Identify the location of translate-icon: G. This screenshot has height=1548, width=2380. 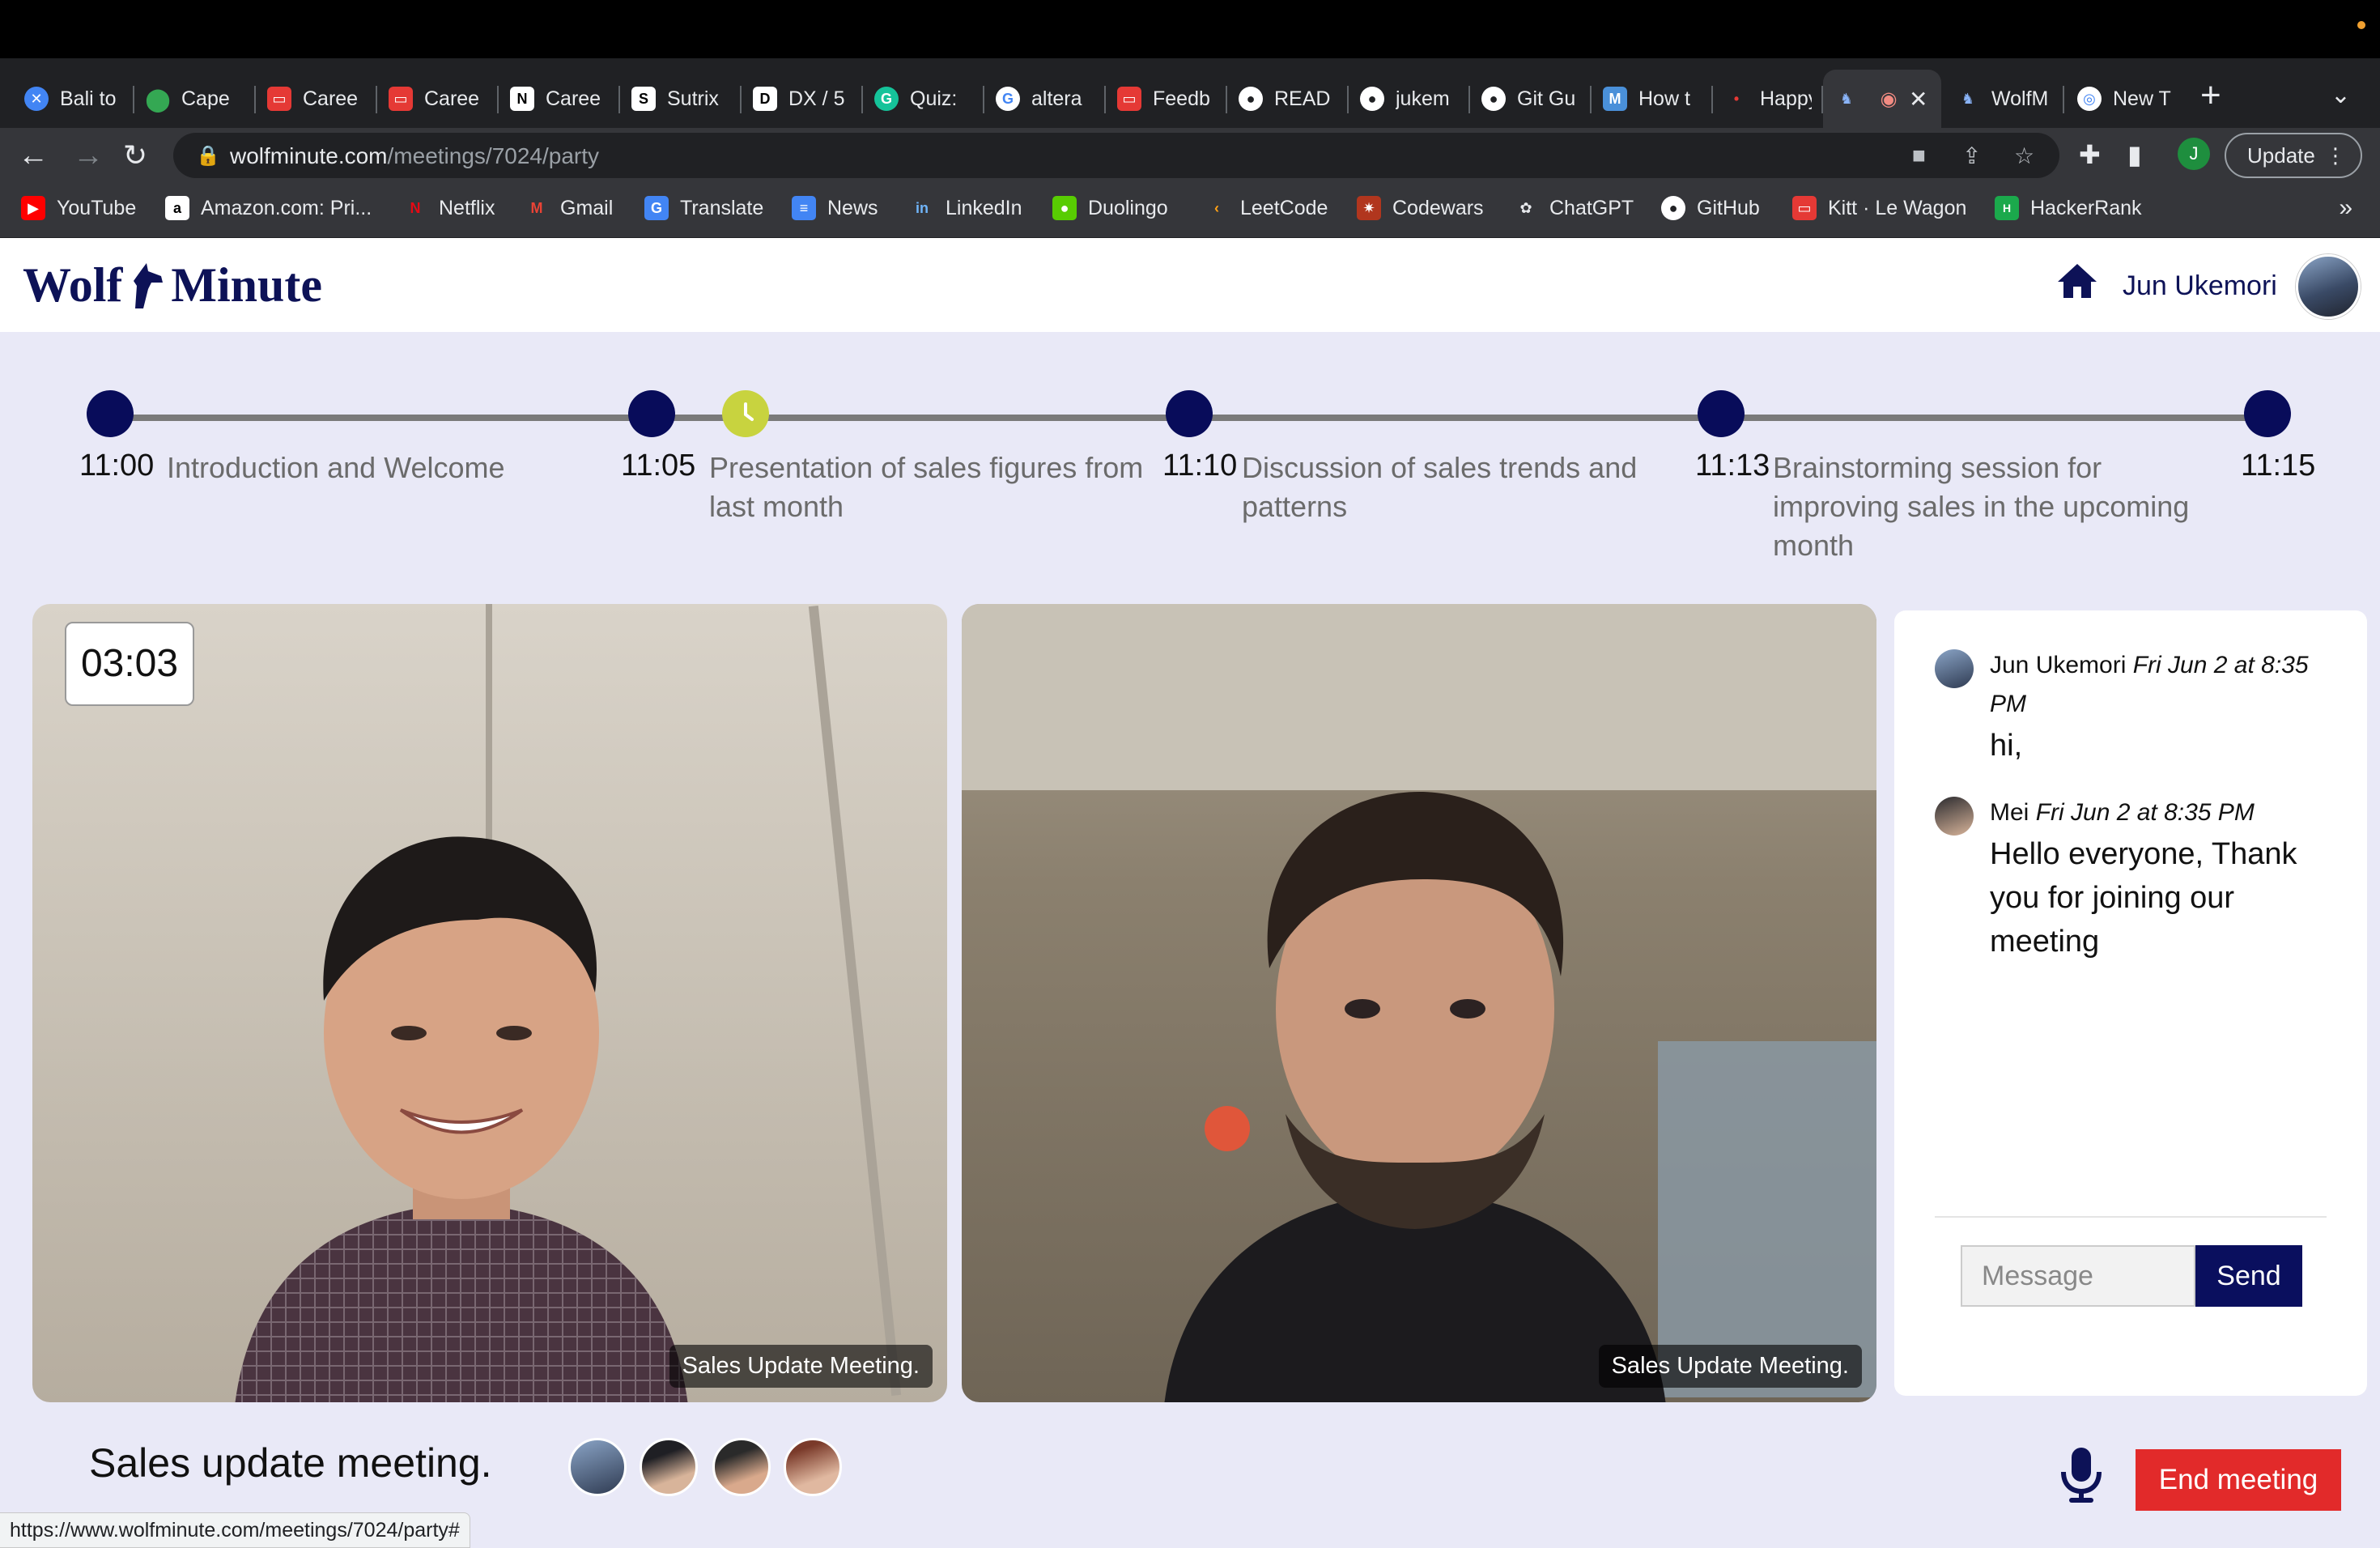
(656, 208).